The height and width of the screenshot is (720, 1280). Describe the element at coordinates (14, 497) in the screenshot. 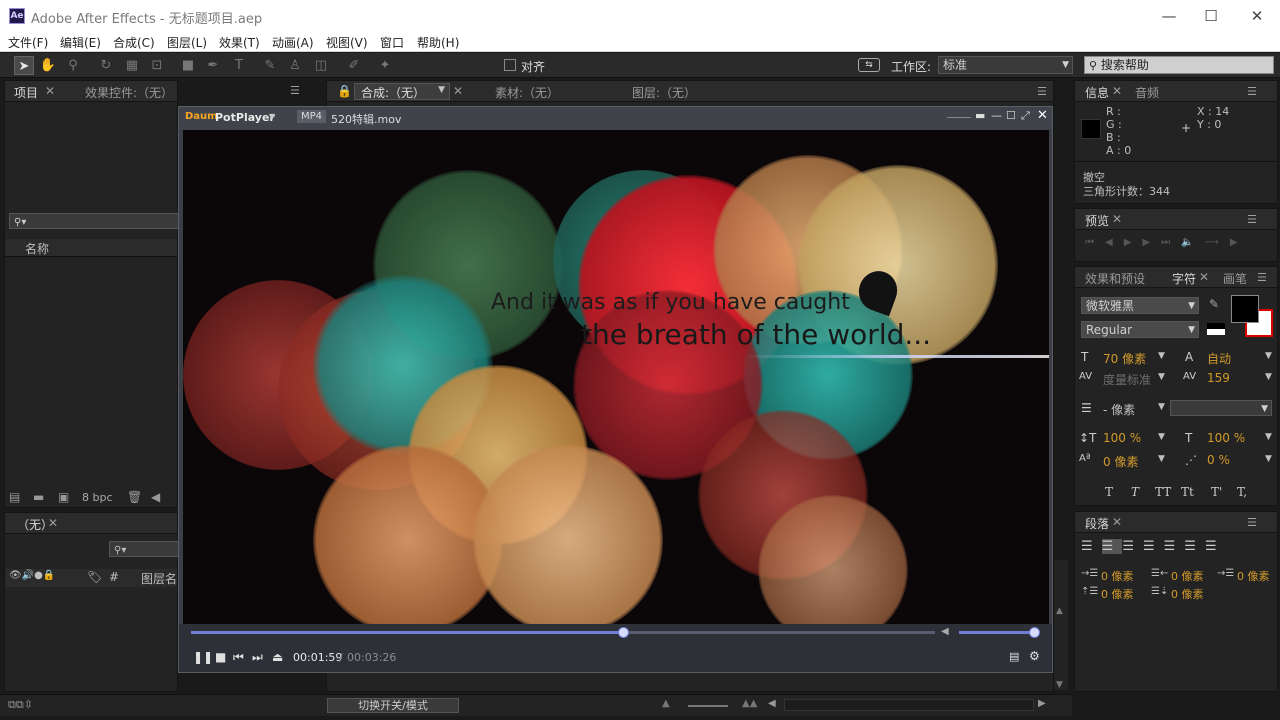

I see `interpret-footage-icon: ▤` at that location.